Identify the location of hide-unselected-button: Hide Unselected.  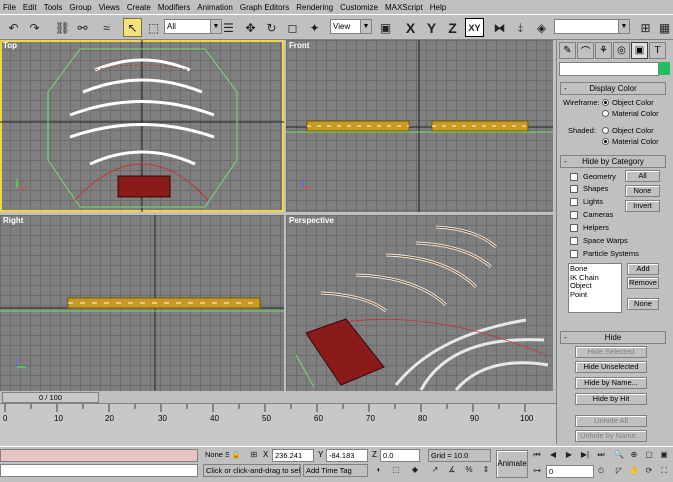
(611, 367).